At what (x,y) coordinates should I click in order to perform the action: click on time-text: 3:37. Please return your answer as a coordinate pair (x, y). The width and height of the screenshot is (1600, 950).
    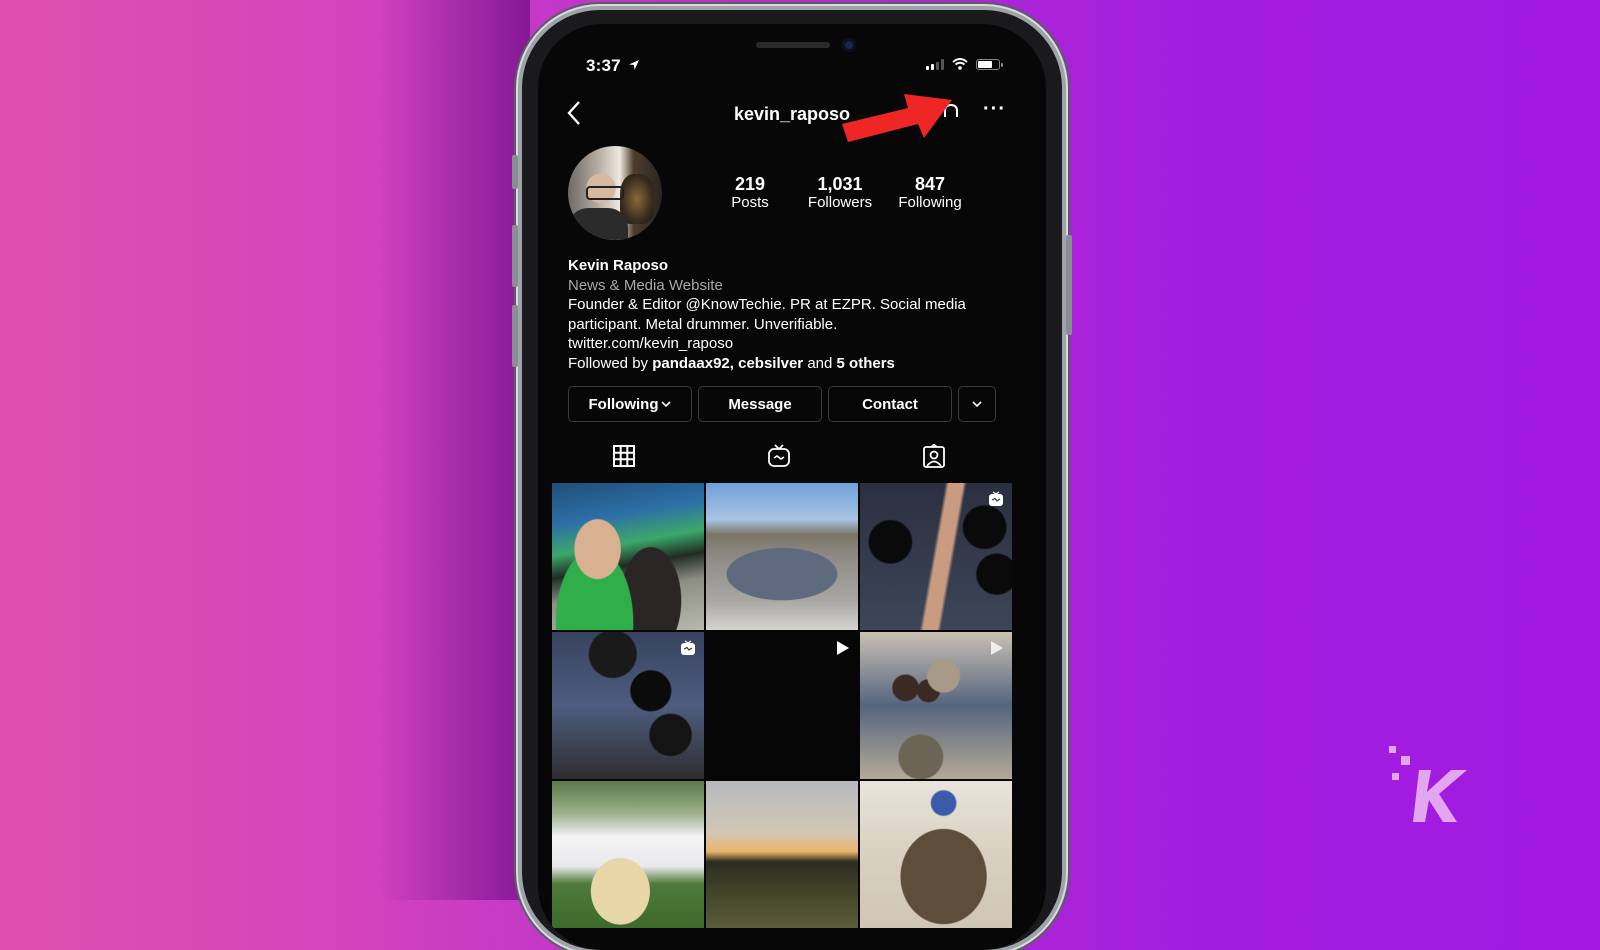
    Looking at the image, I should click on (603, 65).